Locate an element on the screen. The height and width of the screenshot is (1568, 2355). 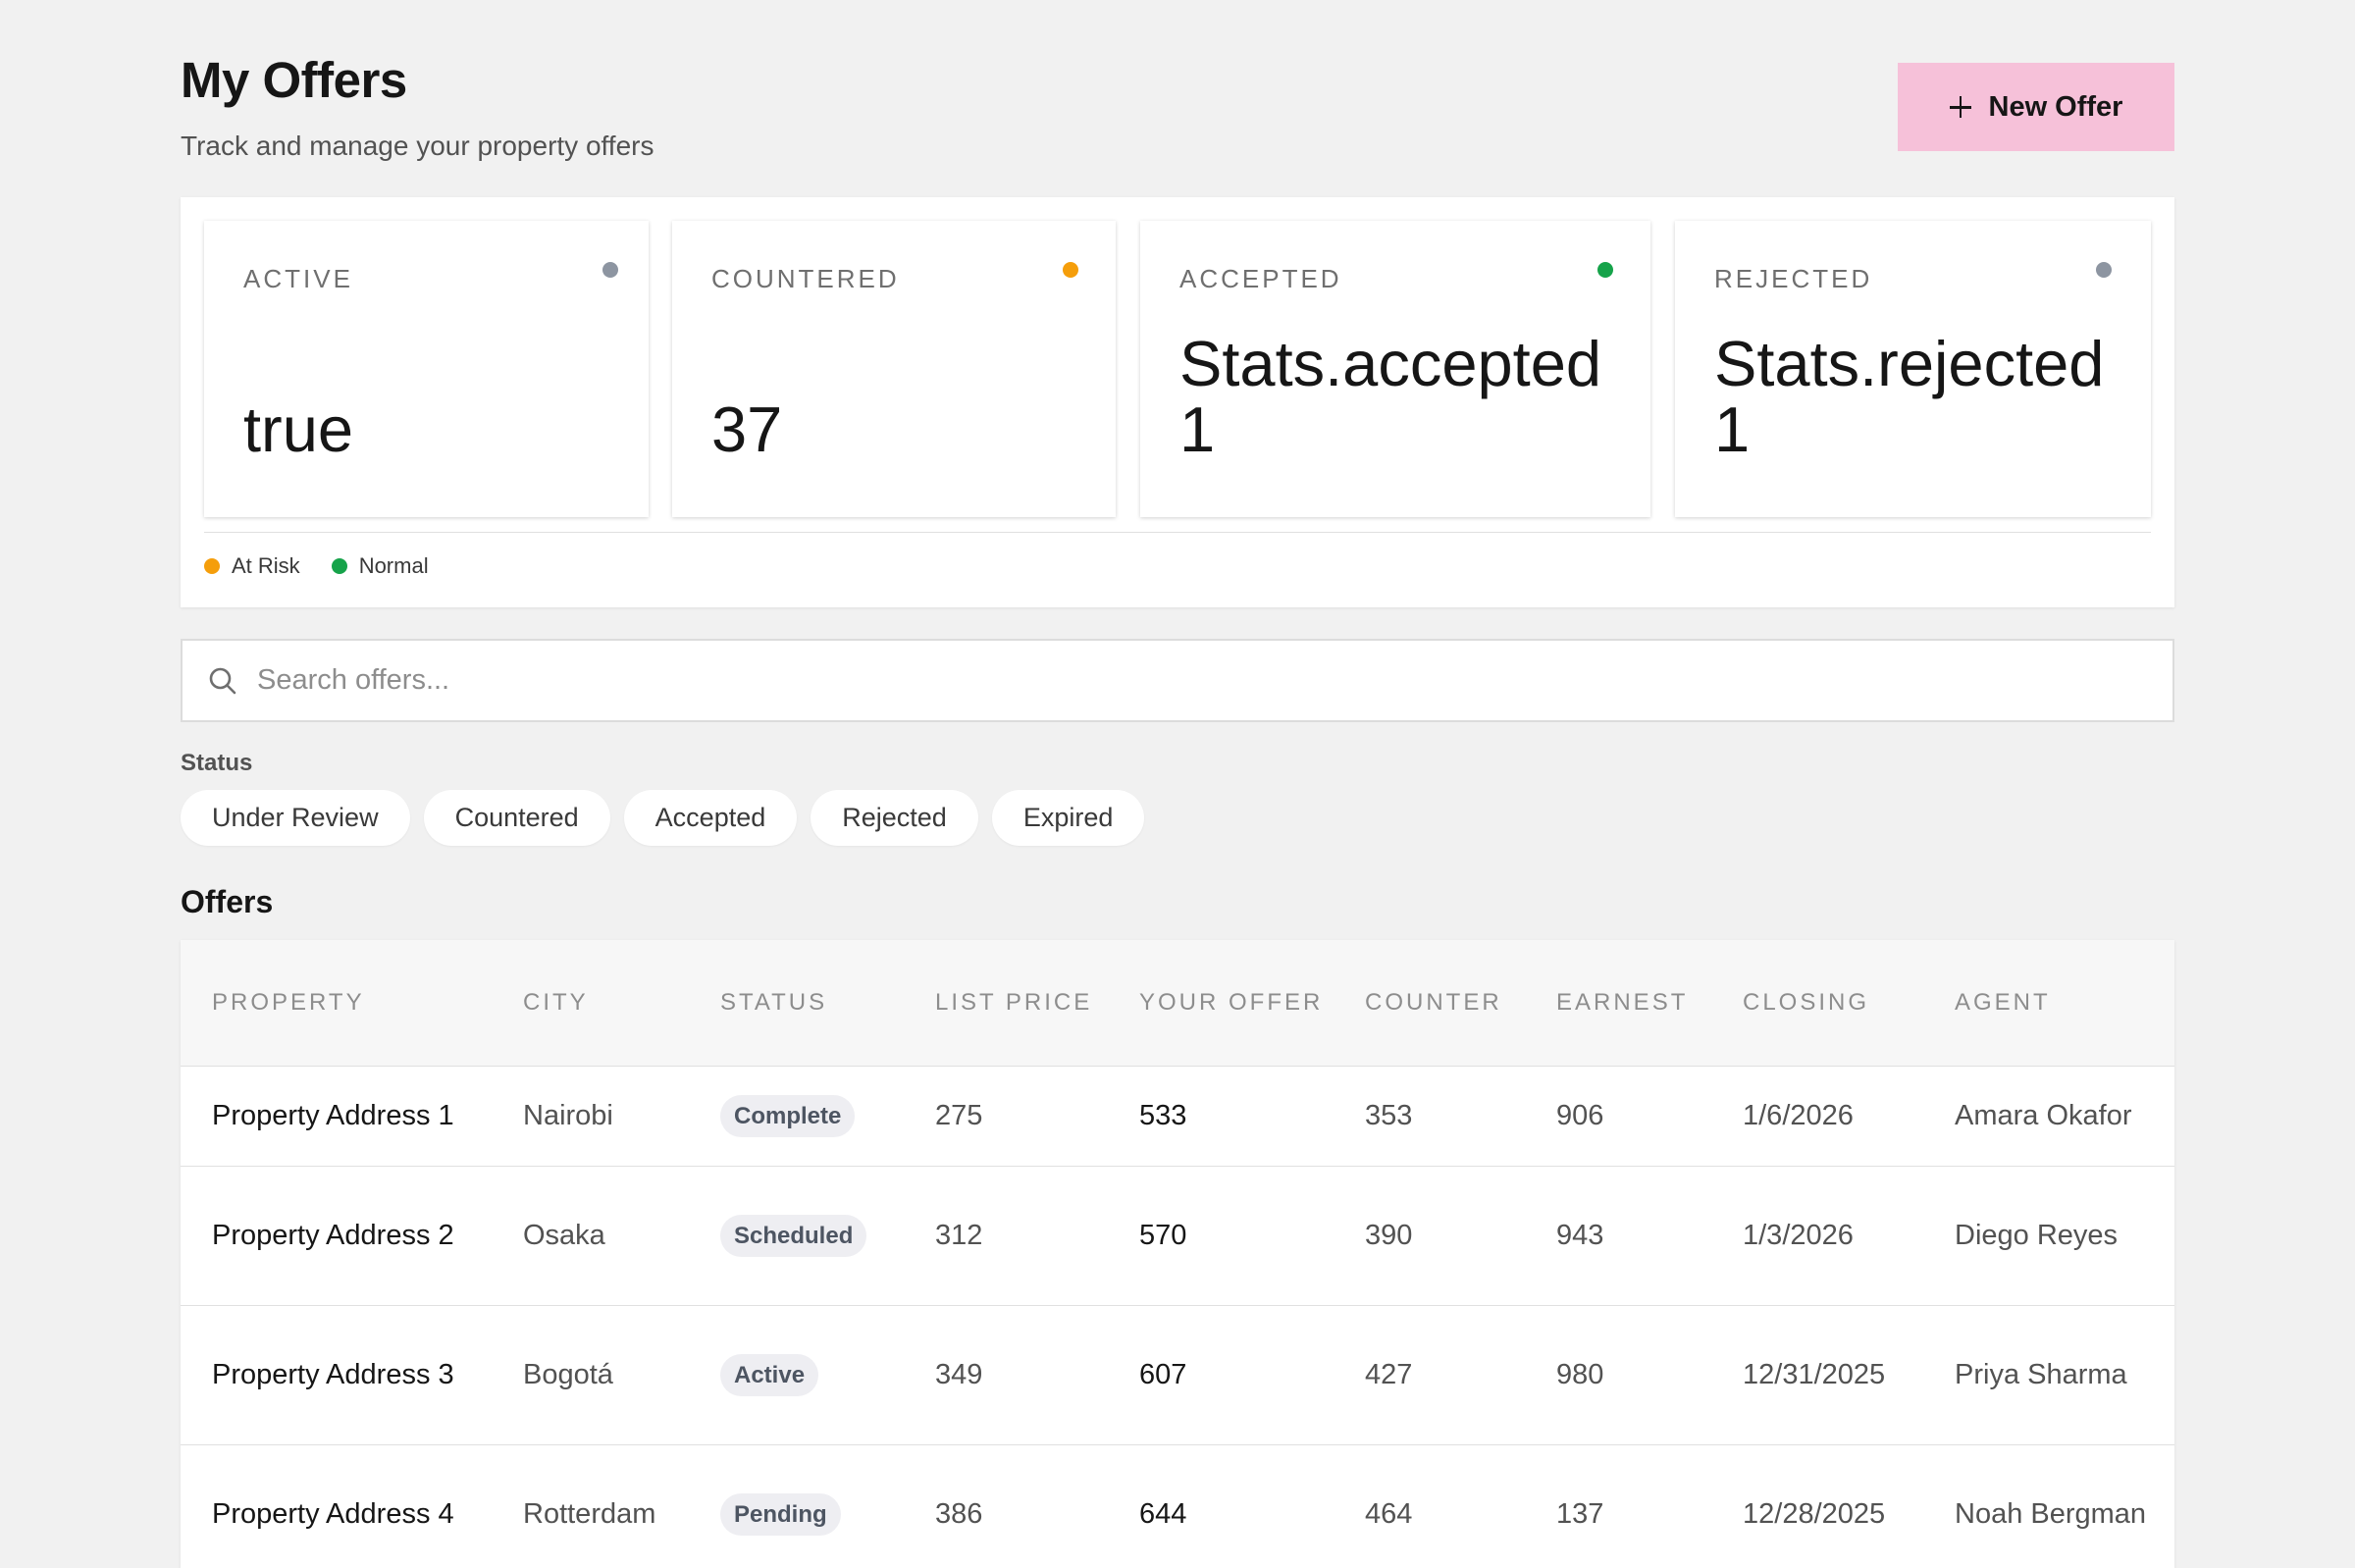
stat-value: true is located at coordinates (298, 429).